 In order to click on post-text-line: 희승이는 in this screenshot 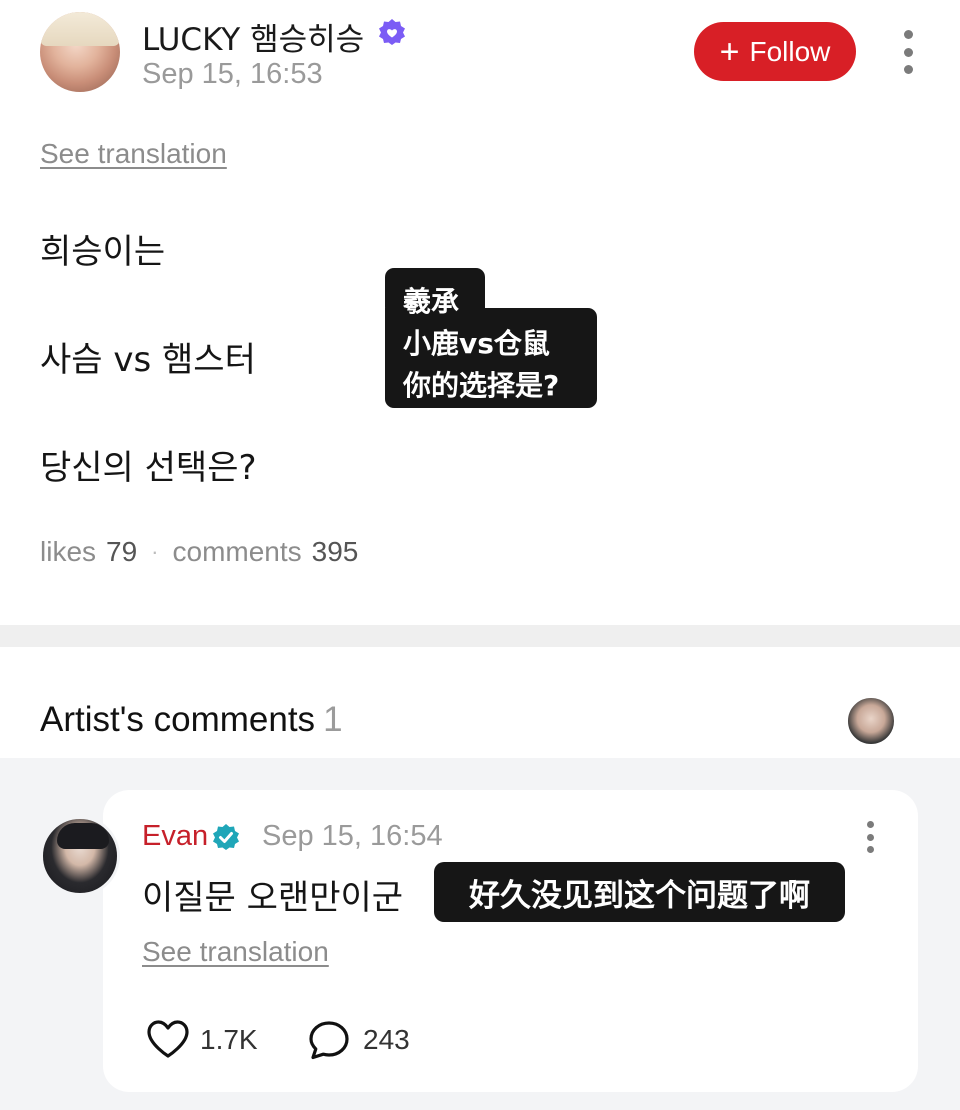, I will do `click(103, 252)`.